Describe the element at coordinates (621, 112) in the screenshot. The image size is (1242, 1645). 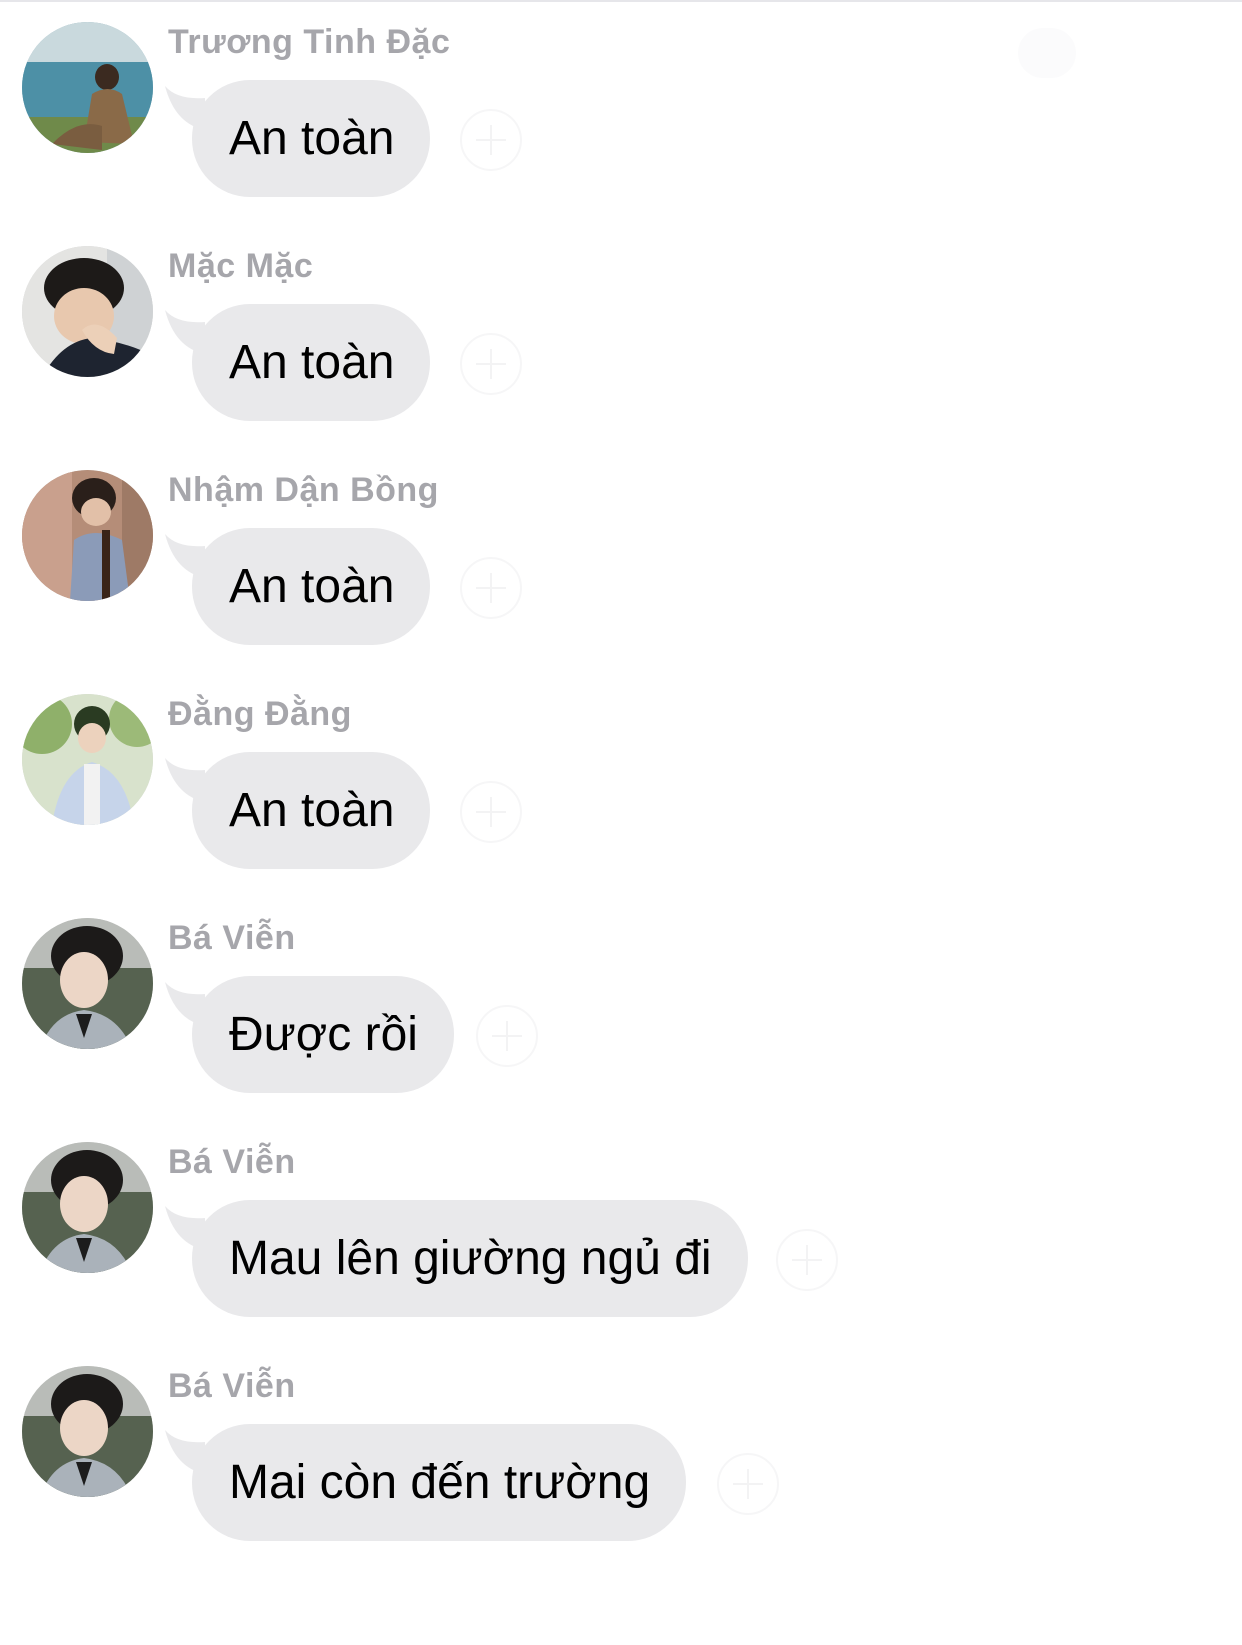
I see `message-row: Trương Tinh Đặc An toàn` at that location.